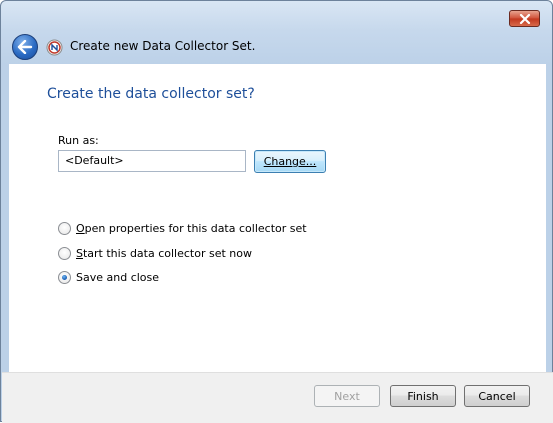  I want to click on cancel-button: Cancel, so click(497, 396).